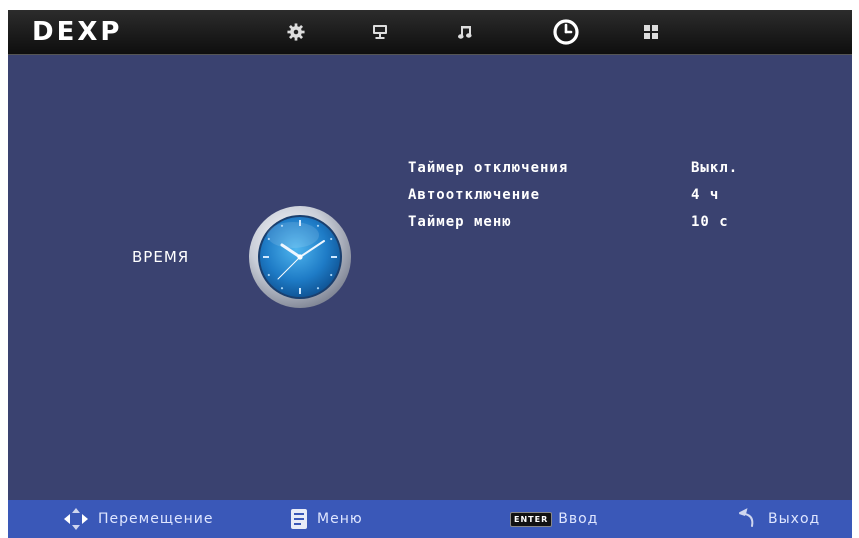 This screenshot has width=859, height=538. I want to click on monitor-icon, so click(380, 32).